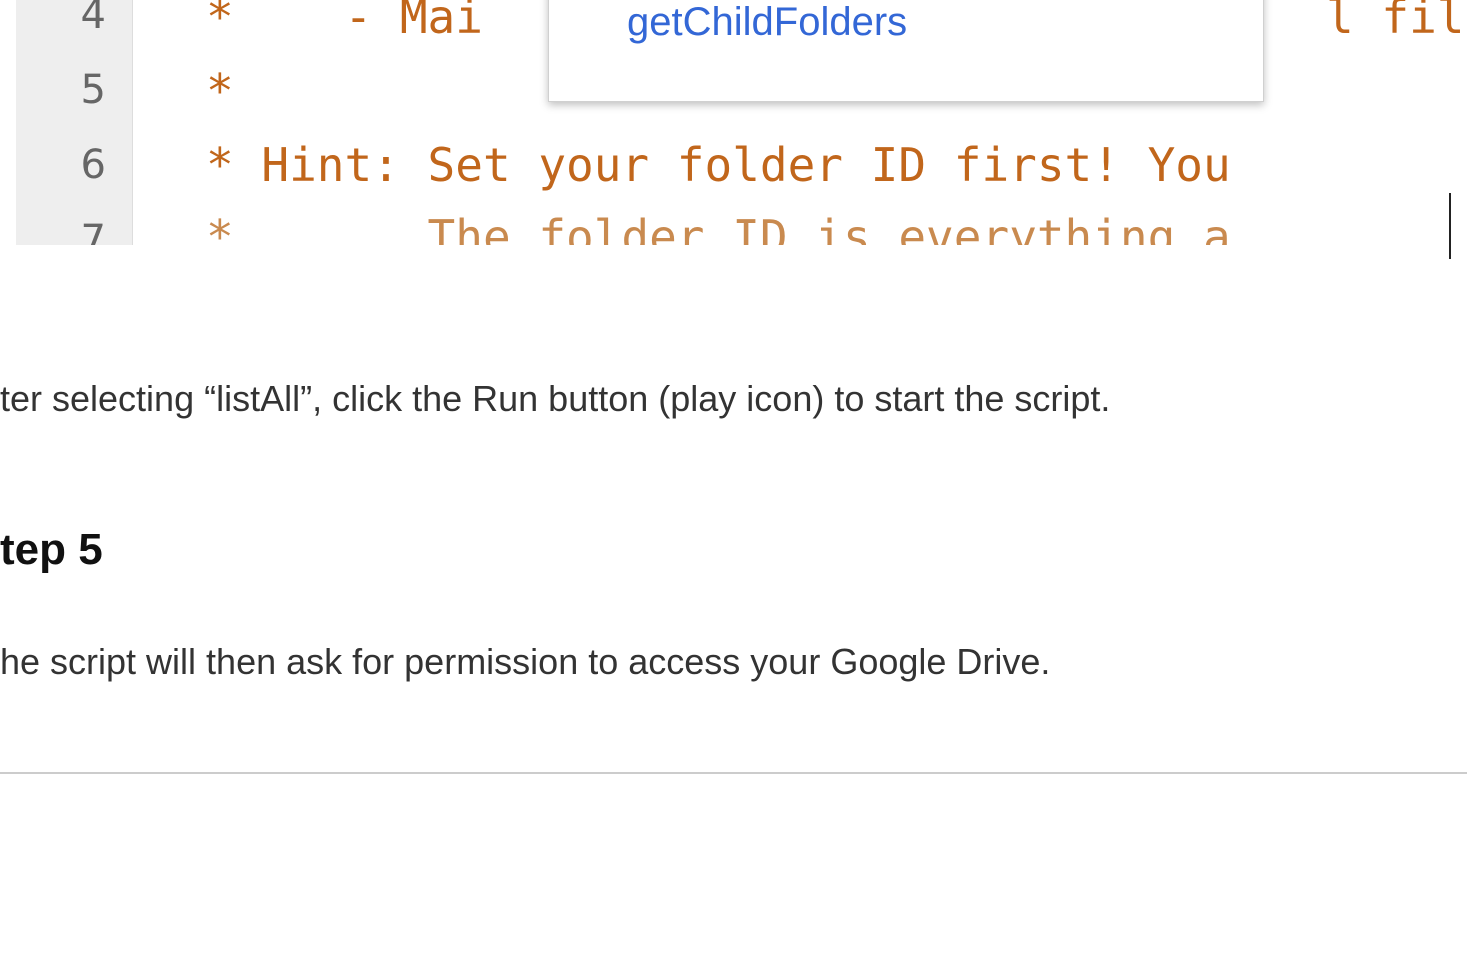 This screenshot has height=979, width=1467. What do you see at coordinates (767, 22) in the screenshot?
I see `autocomplete-item: getChildFolders` at bounding box center [767, 22].